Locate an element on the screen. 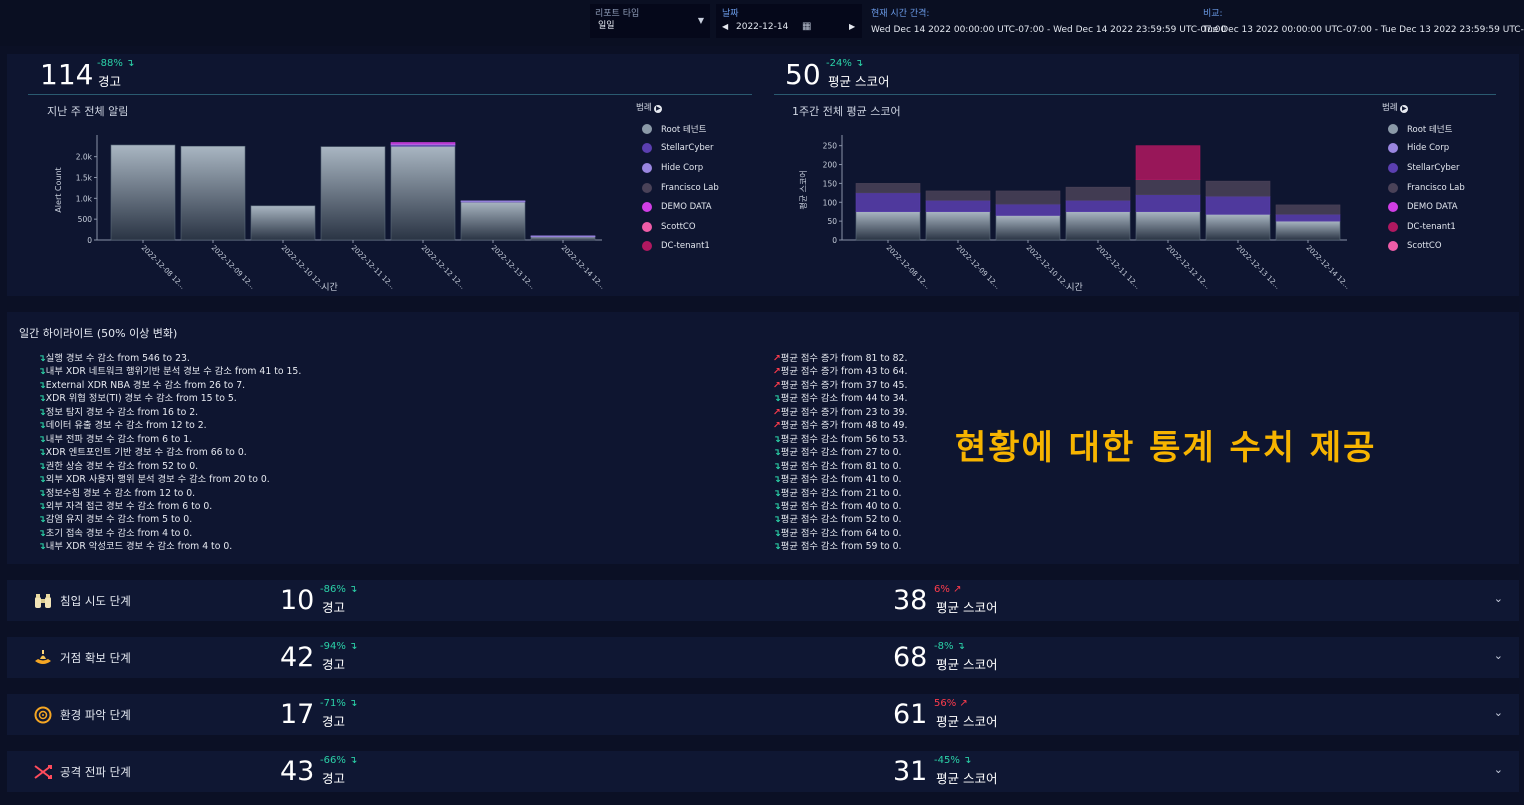 Image resolution: width=1524 pixels, height=805 pixels. dropdown-caret-icon: ▼ is located at coordinates (701, 20).